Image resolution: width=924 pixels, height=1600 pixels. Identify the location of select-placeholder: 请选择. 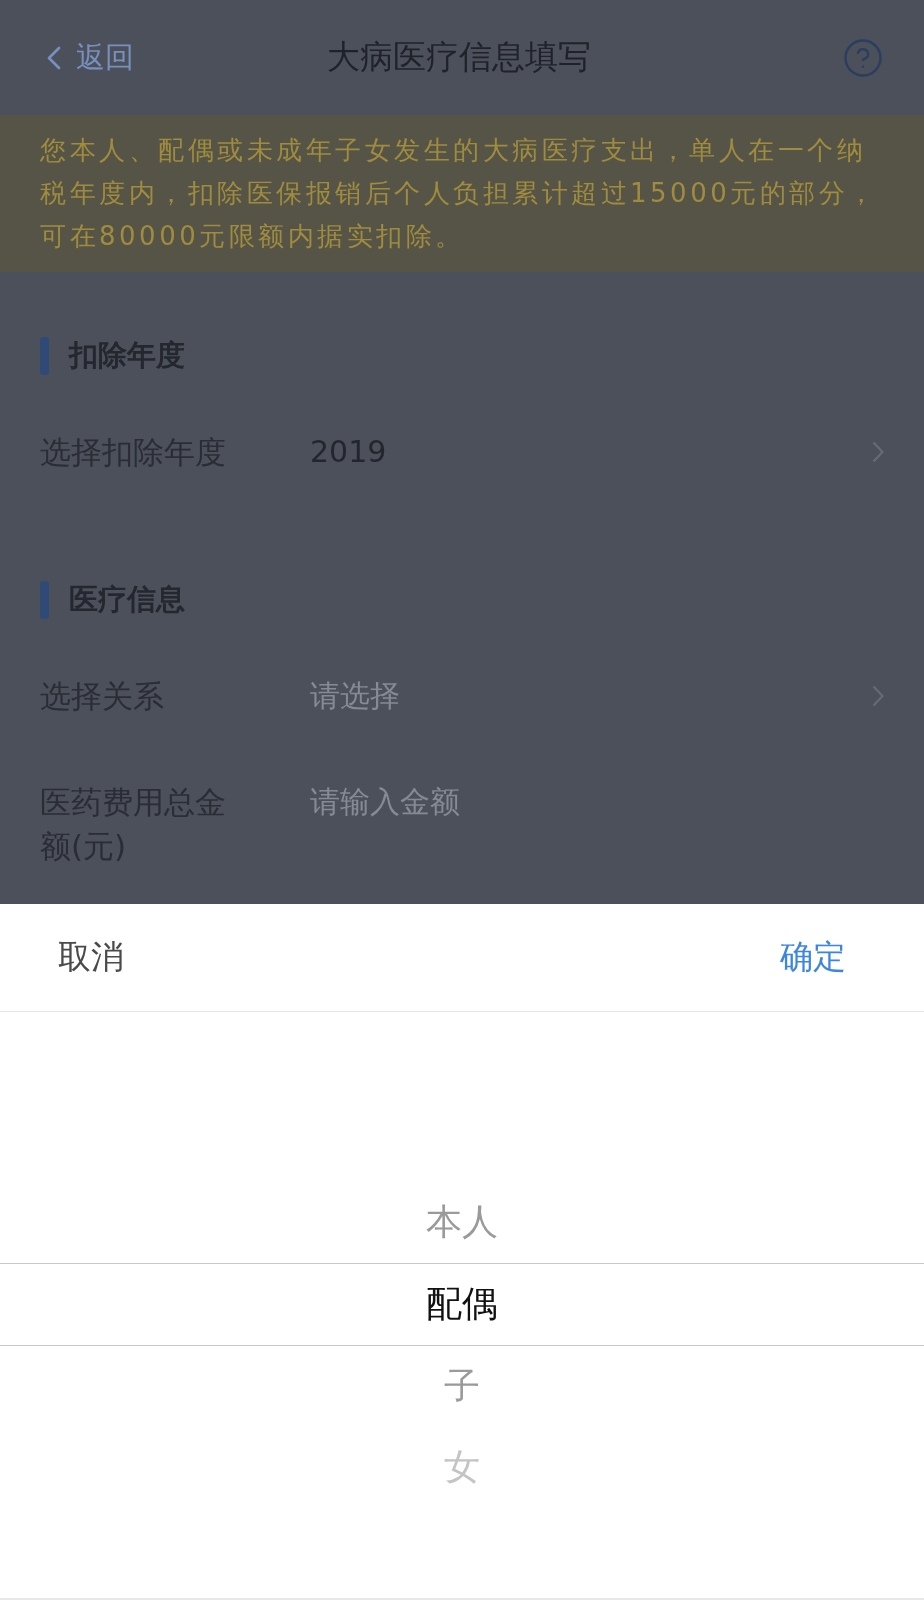
(591, 696).